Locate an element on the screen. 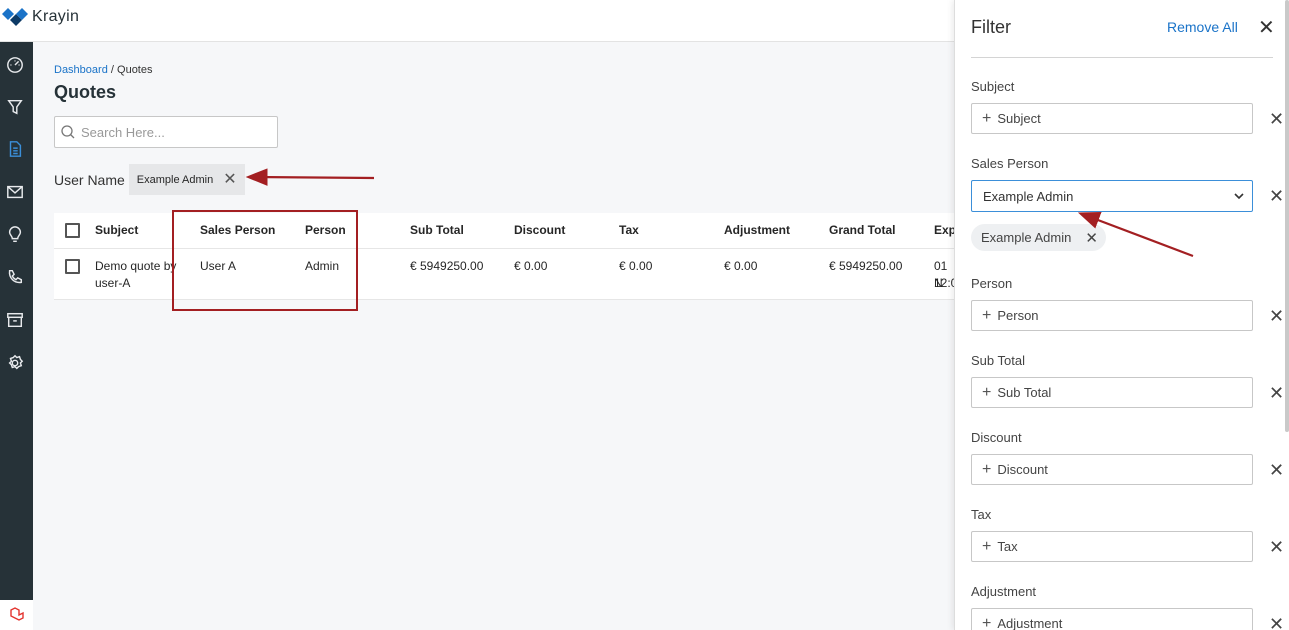  tax-filter-field: + Tax is located at coordinates (1112, 546).